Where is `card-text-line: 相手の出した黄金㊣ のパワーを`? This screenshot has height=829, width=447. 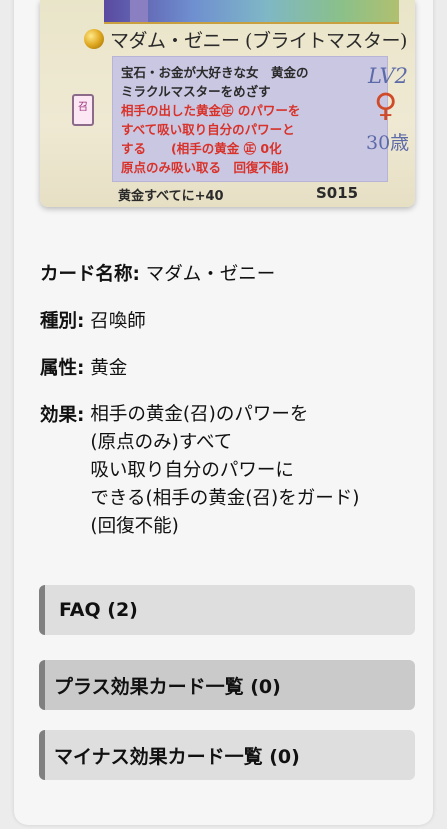 card-text-line: 相手の出した黄金㊣ のパワーを is located at coordinates (211, 110).